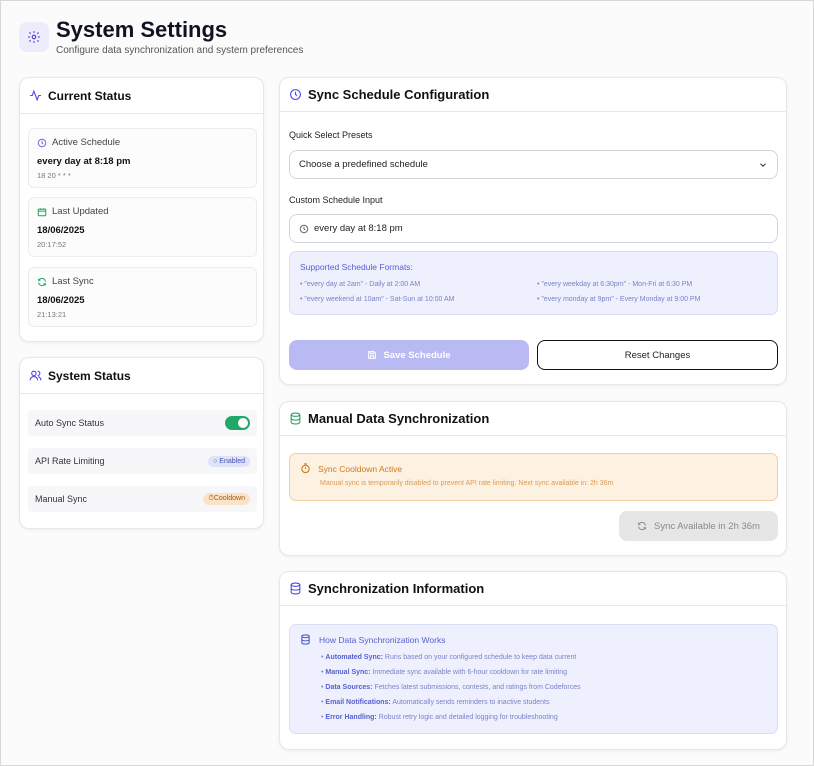 The width and height of the screenshot is (814, 766). I want to click on save-schedule-button: Save Schedule, so click(409, 355).